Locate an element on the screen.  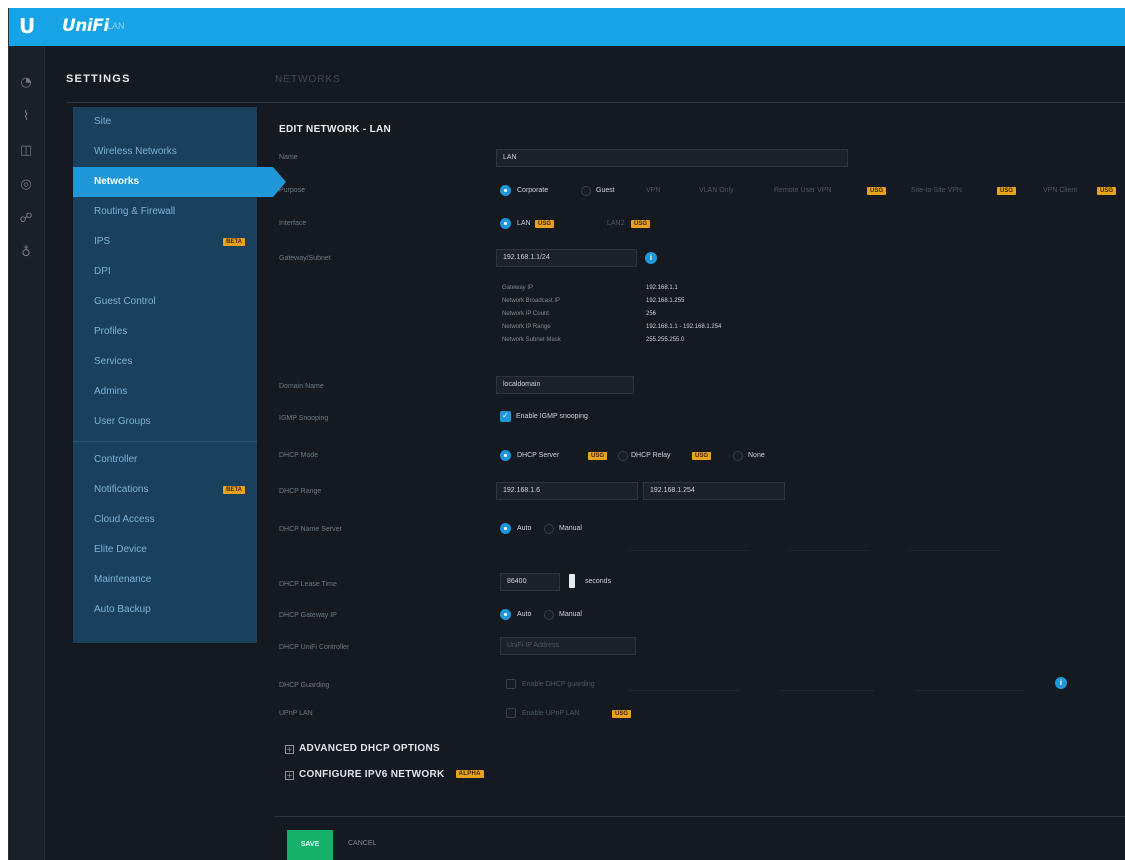
dhcp-guarding-text: Enable DHCP guarding is located at coordinates (558, 685).